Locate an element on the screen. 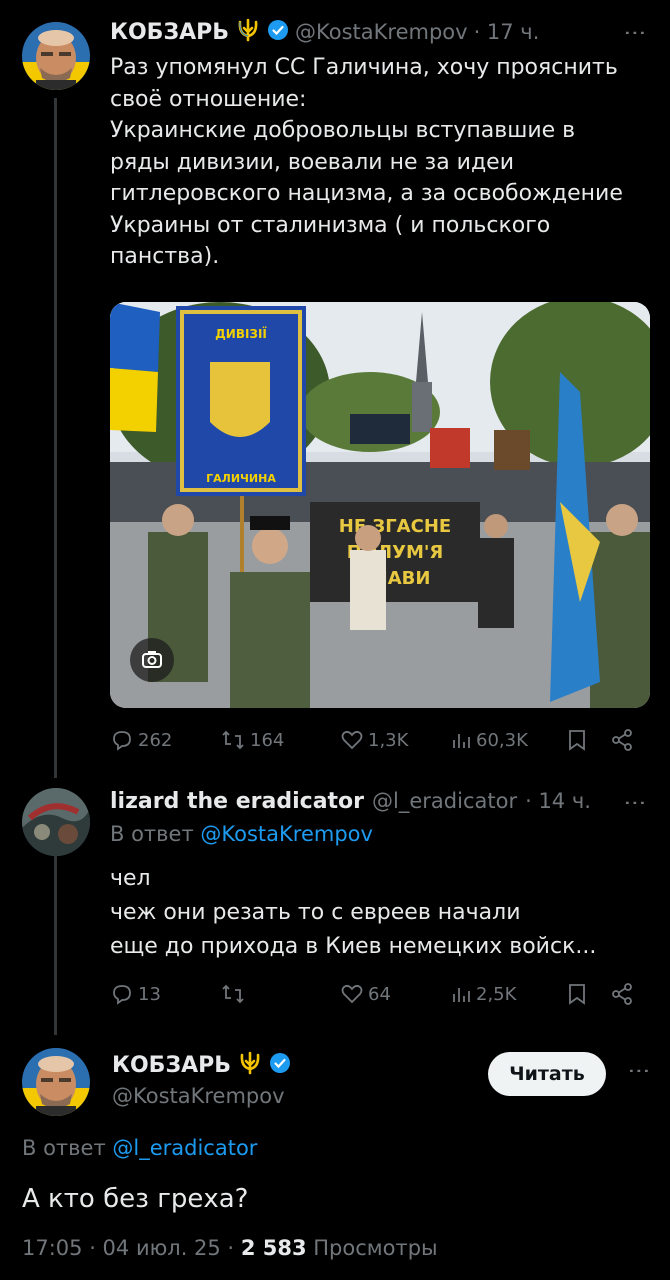 The width and height of the screenshot is (670, 1280). reply-context: В ответ @KostaKrempov is located at coordinates (241, 834).